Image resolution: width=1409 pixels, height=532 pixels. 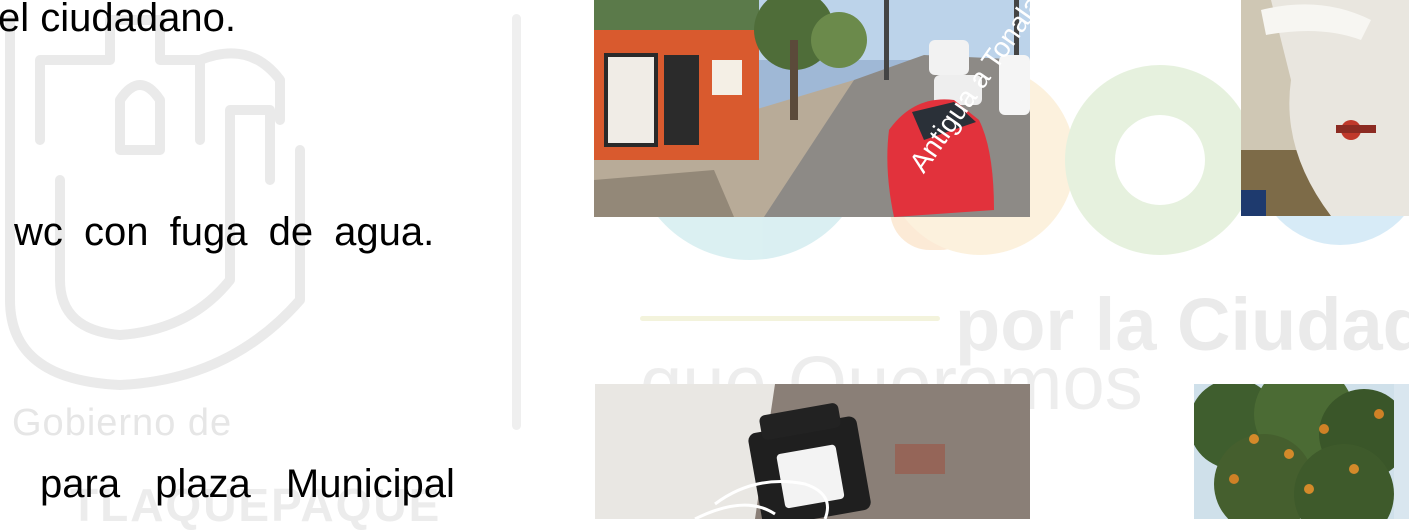 What do you see at coordinates (812, 108) in the screenshot?
I see `street-photo: Antigua a Tonala` at bounding box center [812, 108].